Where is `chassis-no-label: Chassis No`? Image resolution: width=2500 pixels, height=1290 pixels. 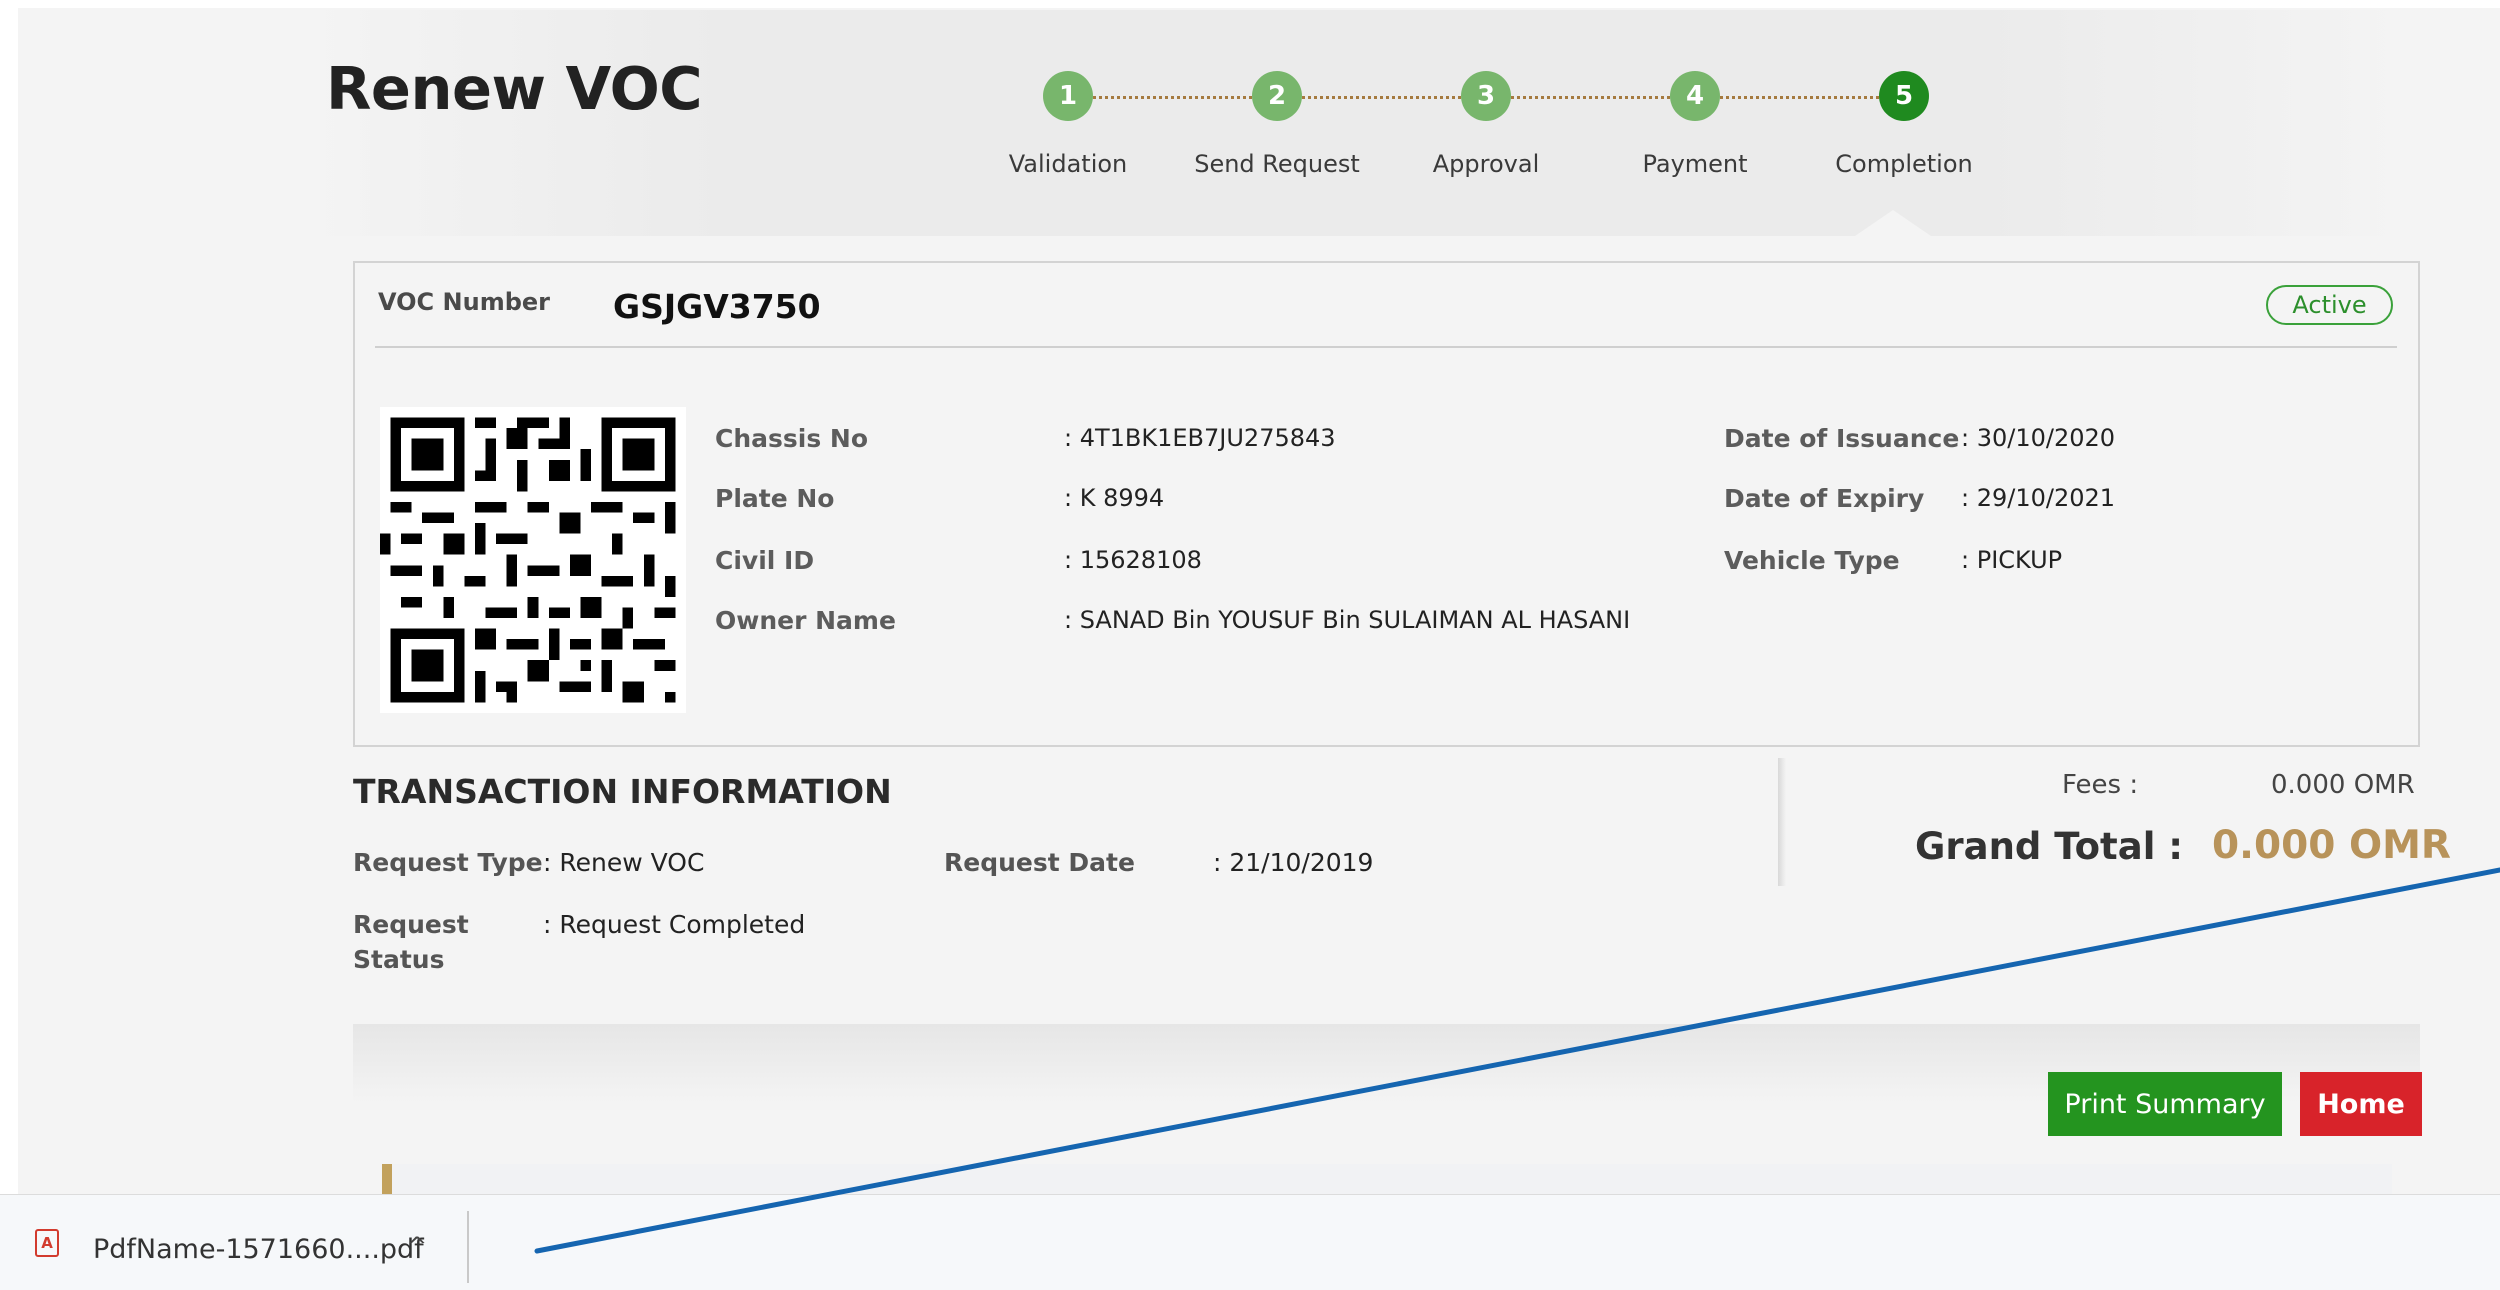 chassis-no-label: Chassis No is located at coordinates (792, 438).